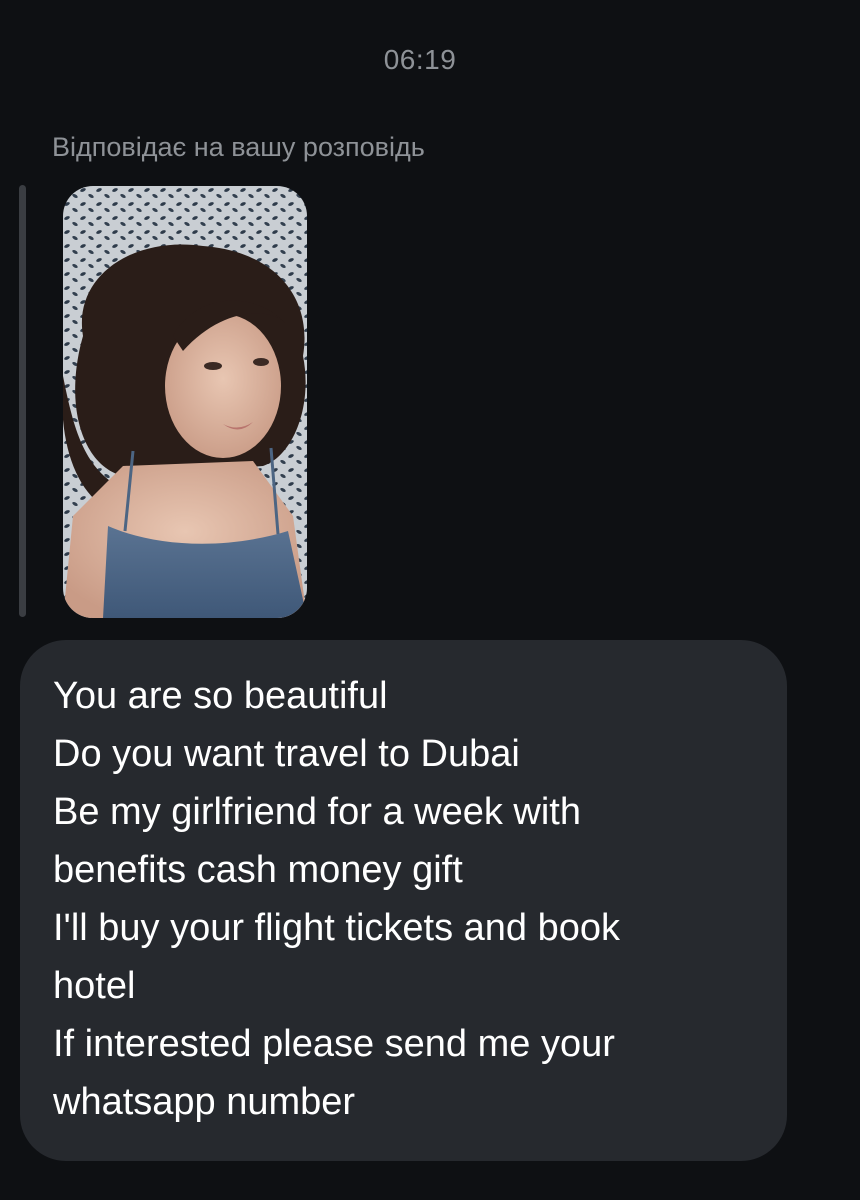  I want to click on message-line: If interested please send me your, so click(334, 1044).